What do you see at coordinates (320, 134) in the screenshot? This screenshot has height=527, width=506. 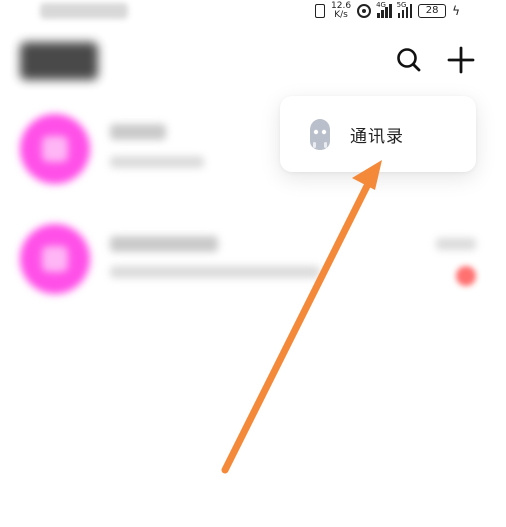 I see `contacts-icon` at bounding box center [320, 134].